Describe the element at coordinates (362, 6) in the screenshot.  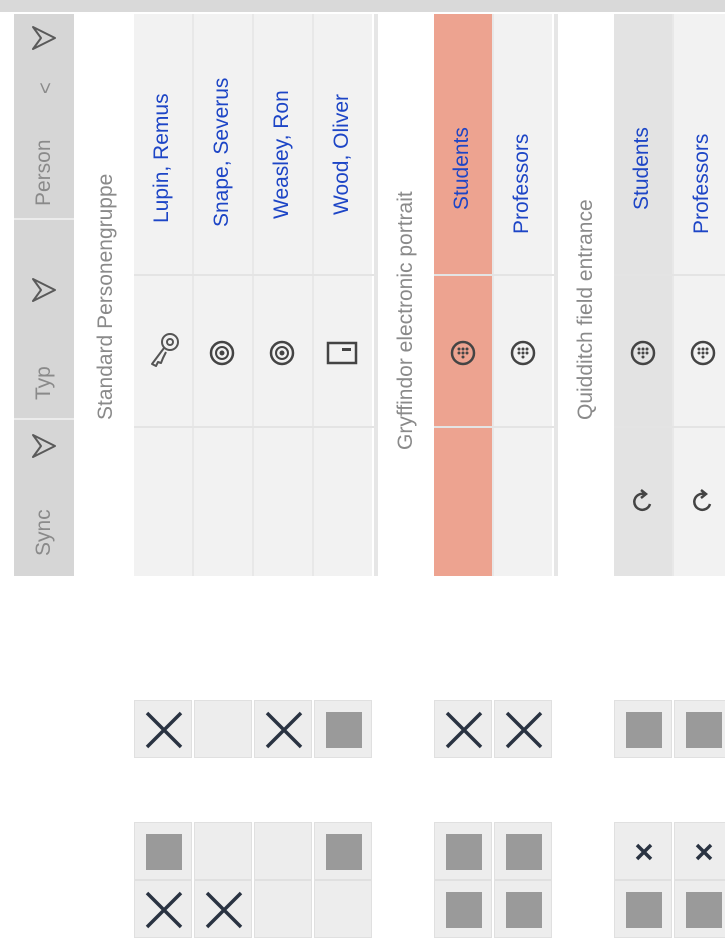
I see `window-top-border` at that location.